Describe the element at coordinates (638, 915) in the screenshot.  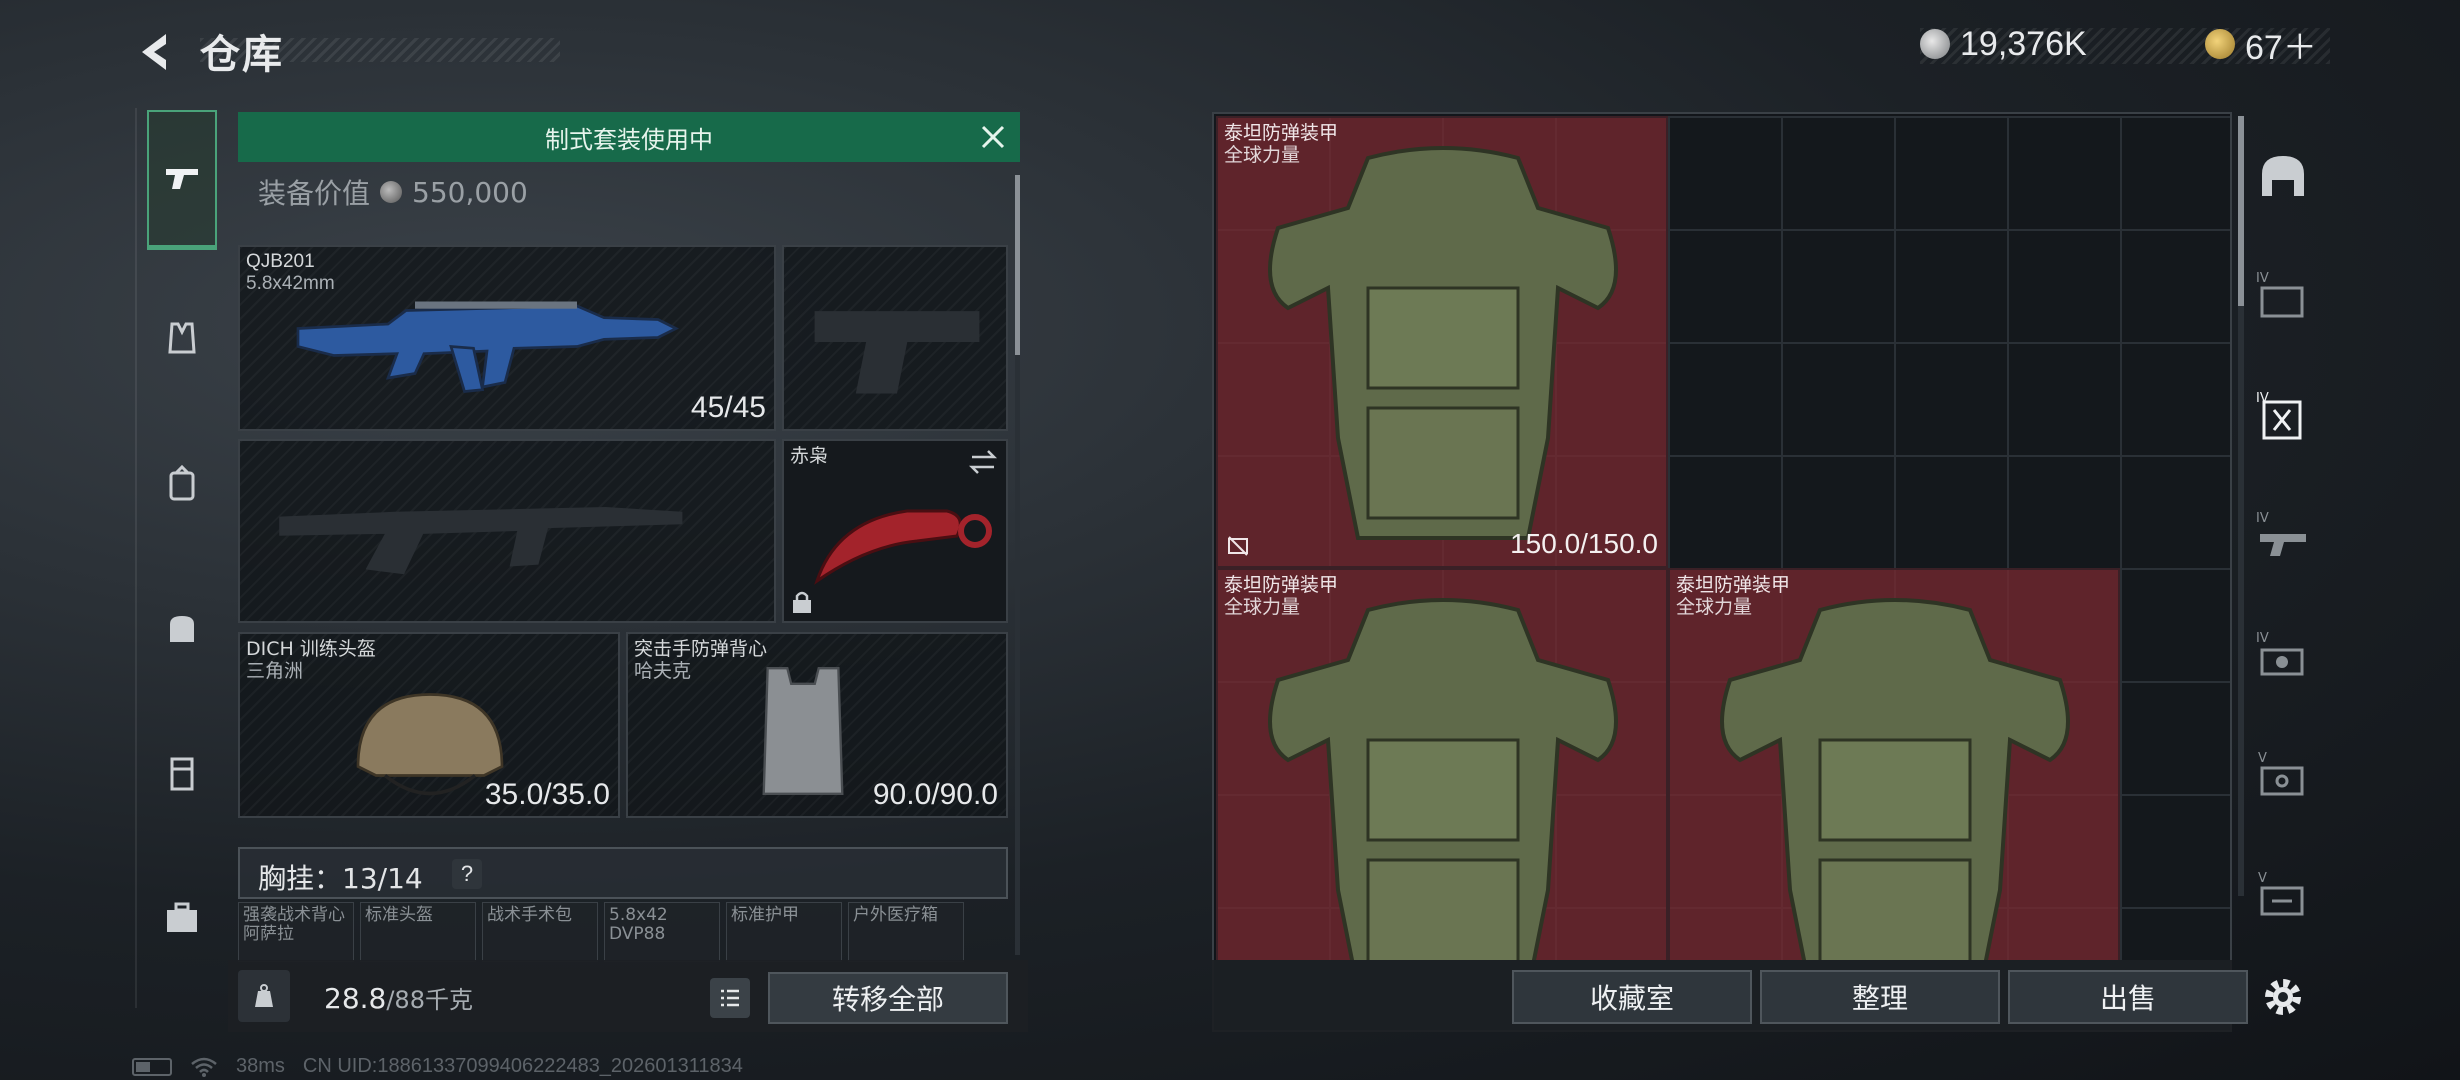
I see `rig-slot-label: 5.8x42` at that location.